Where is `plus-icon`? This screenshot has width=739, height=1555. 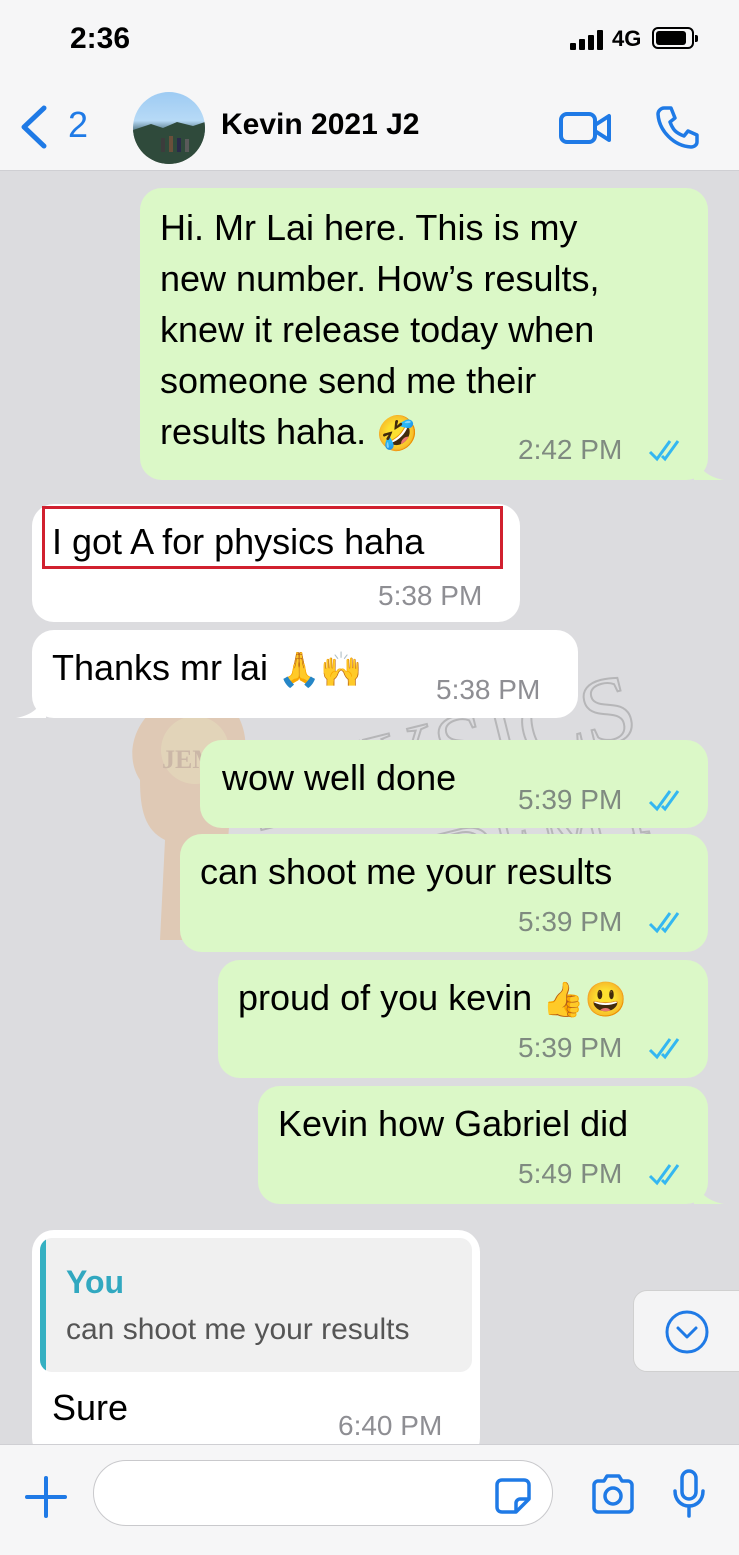 plus-icon is located at coordinates (46, 1497).